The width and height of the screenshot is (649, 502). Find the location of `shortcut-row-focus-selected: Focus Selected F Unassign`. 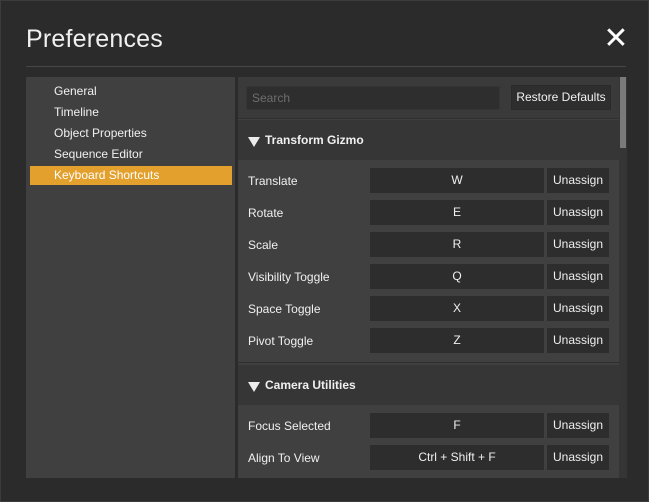

shortcut-row-focus-selected: Focus Selected F Unassign is located at coordinates (428, 426).